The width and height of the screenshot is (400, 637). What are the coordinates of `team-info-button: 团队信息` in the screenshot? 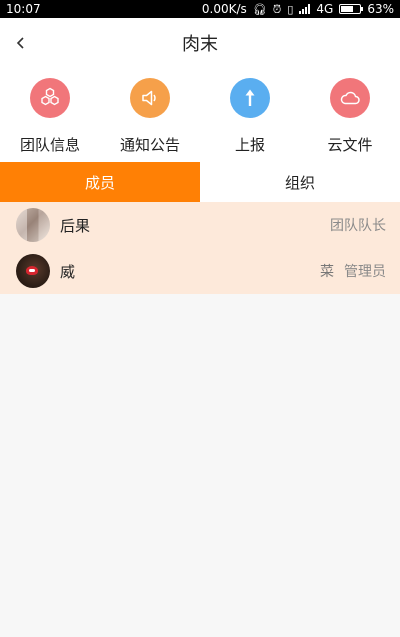 It's located at (50, 115).